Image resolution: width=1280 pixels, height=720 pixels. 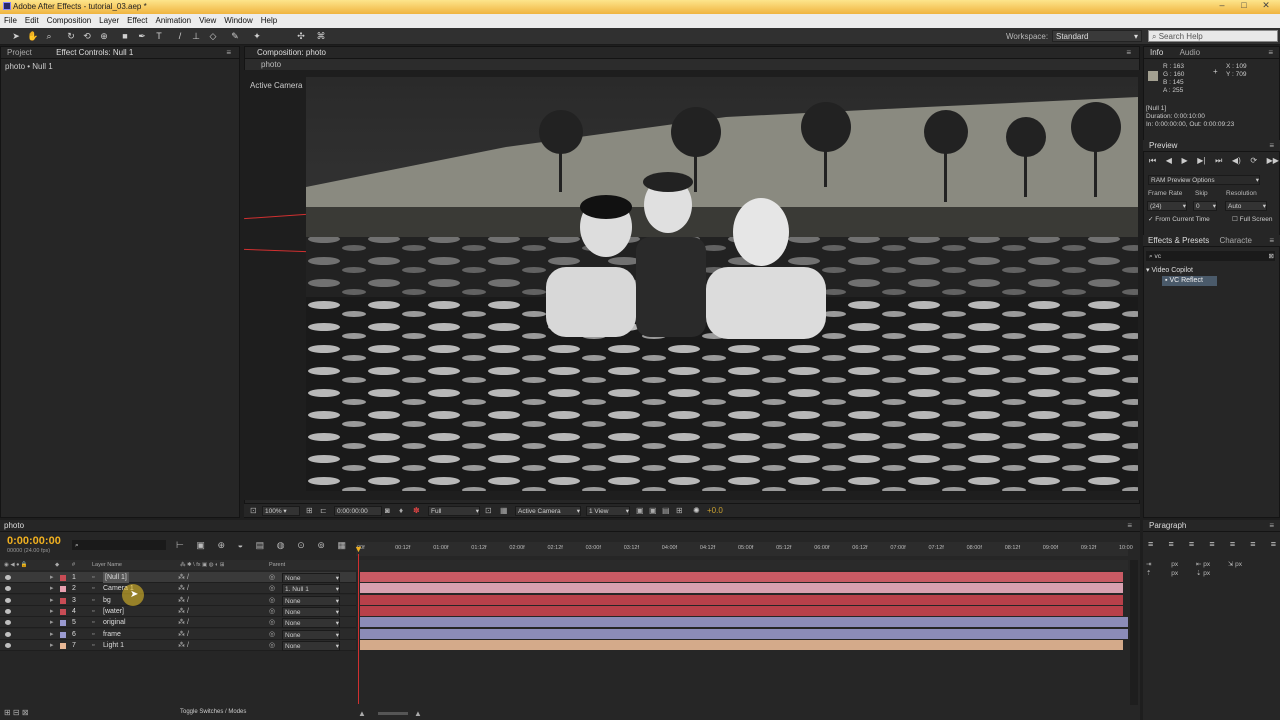 I want to click on comp-mini-flowchart-icon: ⊢, so click(x=180, y=545).